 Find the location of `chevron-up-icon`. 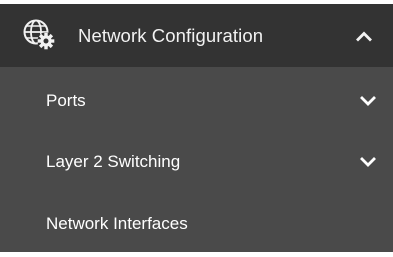

chevron-up-icon is located at coordinates (364, 36).